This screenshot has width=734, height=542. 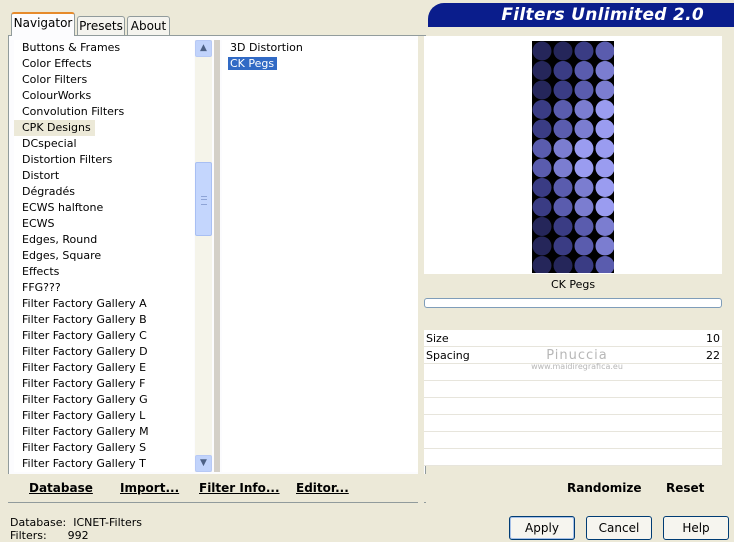 I want to click on filter-item: CK Pegs, so click(x=320, y=64).